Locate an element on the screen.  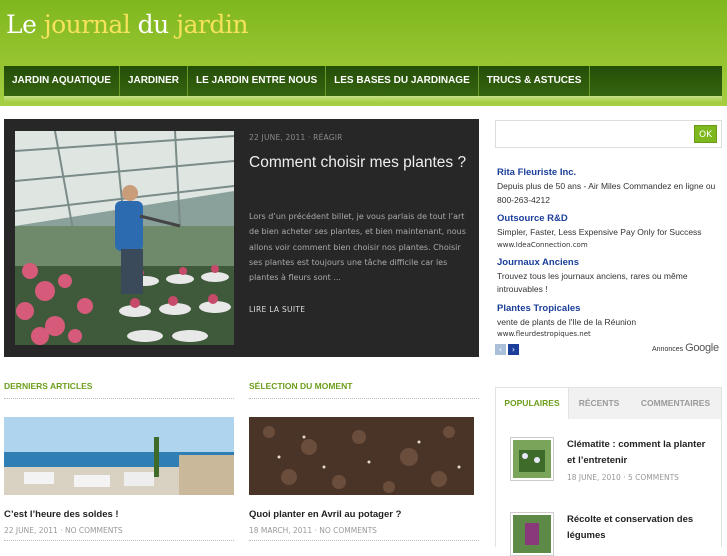
latest-post-meta: 22 JUNE, 2011 · NO COMMENTS is located at coordinates (63, 530).